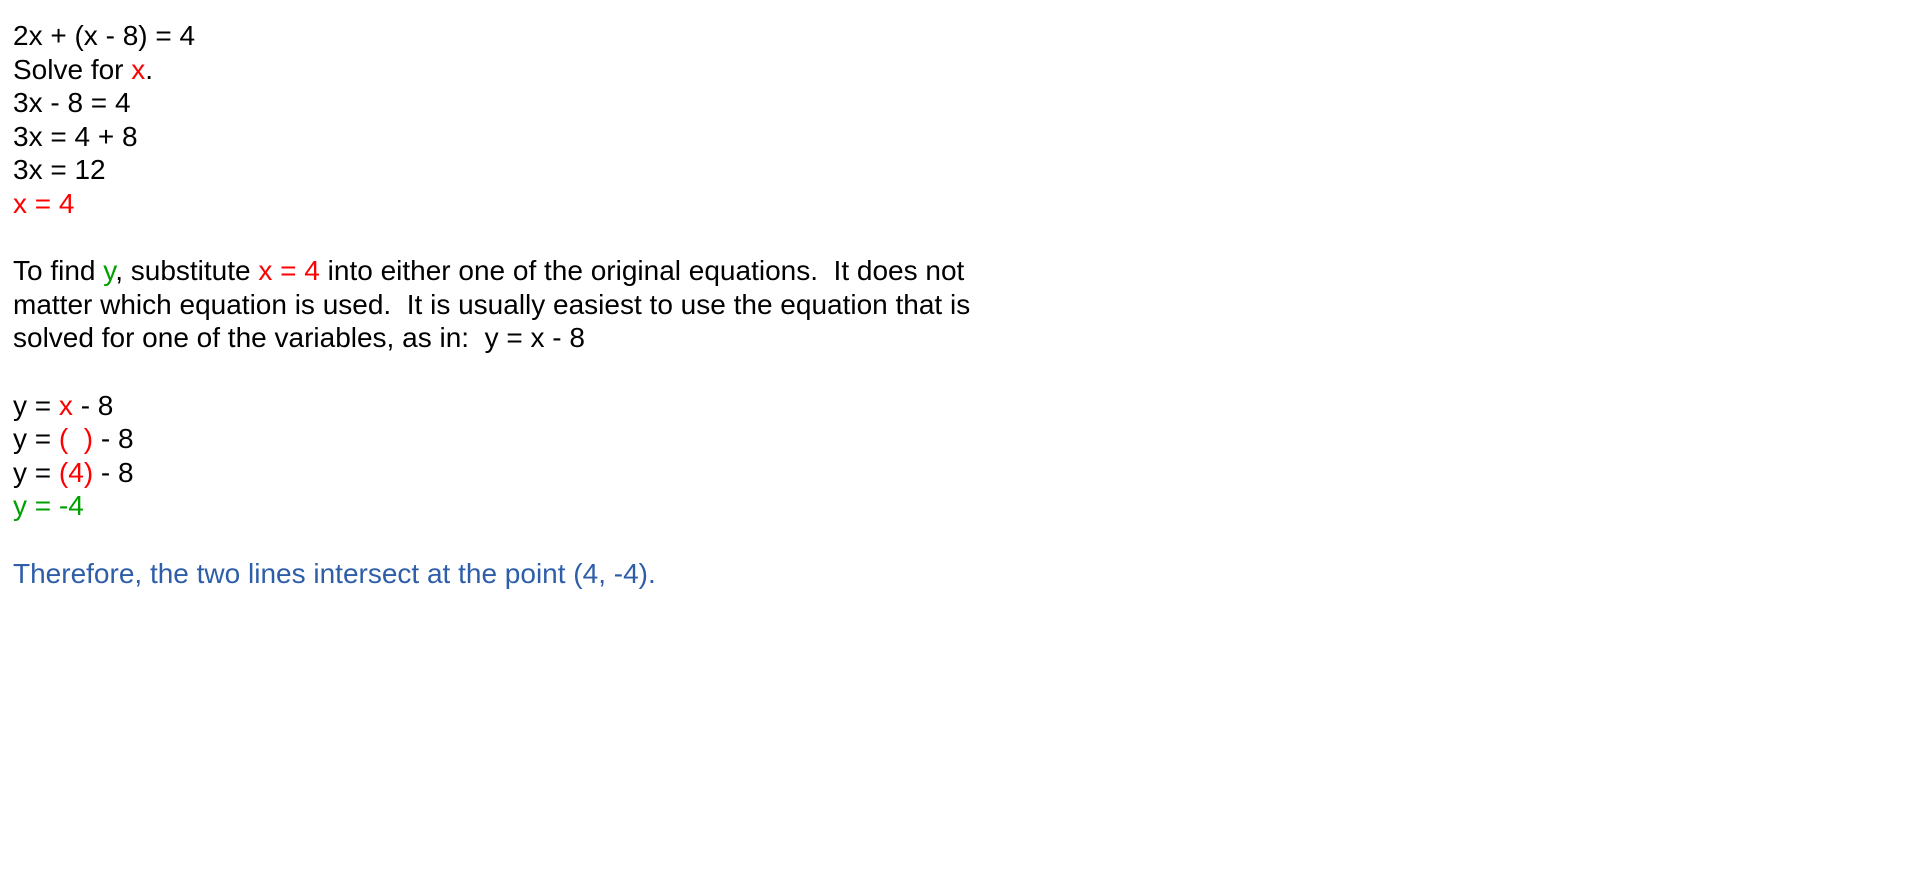 Image resolution: width=1914 pixels, height=872 pixels. What do you see at coordinates (36, 405) in the screenshot?
I see `y-step-1-prefix: y =` at bounding box center [36, 405].